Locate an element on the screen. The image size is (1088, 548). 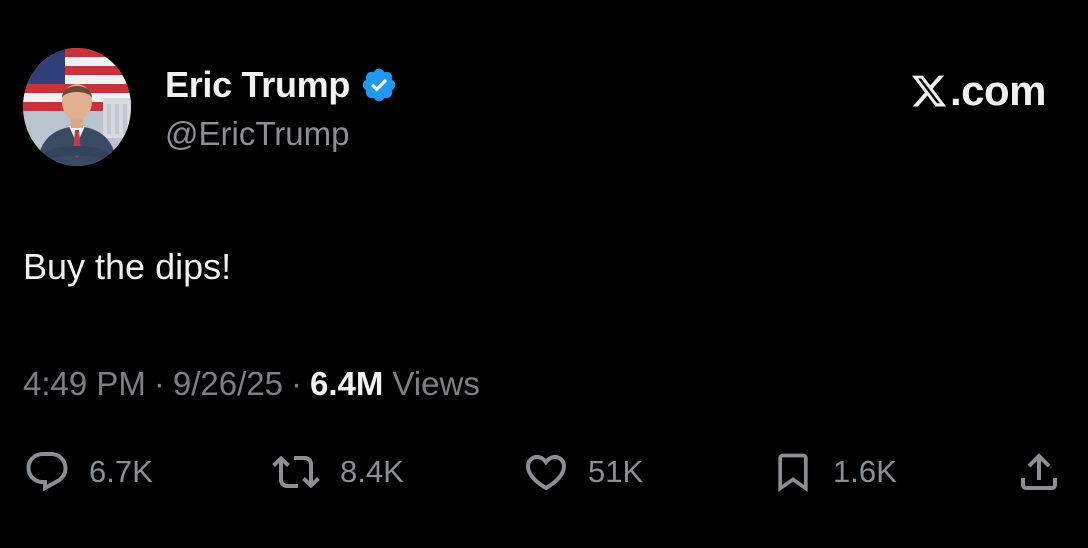
bookmark-icon is located at coordinates (793, 473).